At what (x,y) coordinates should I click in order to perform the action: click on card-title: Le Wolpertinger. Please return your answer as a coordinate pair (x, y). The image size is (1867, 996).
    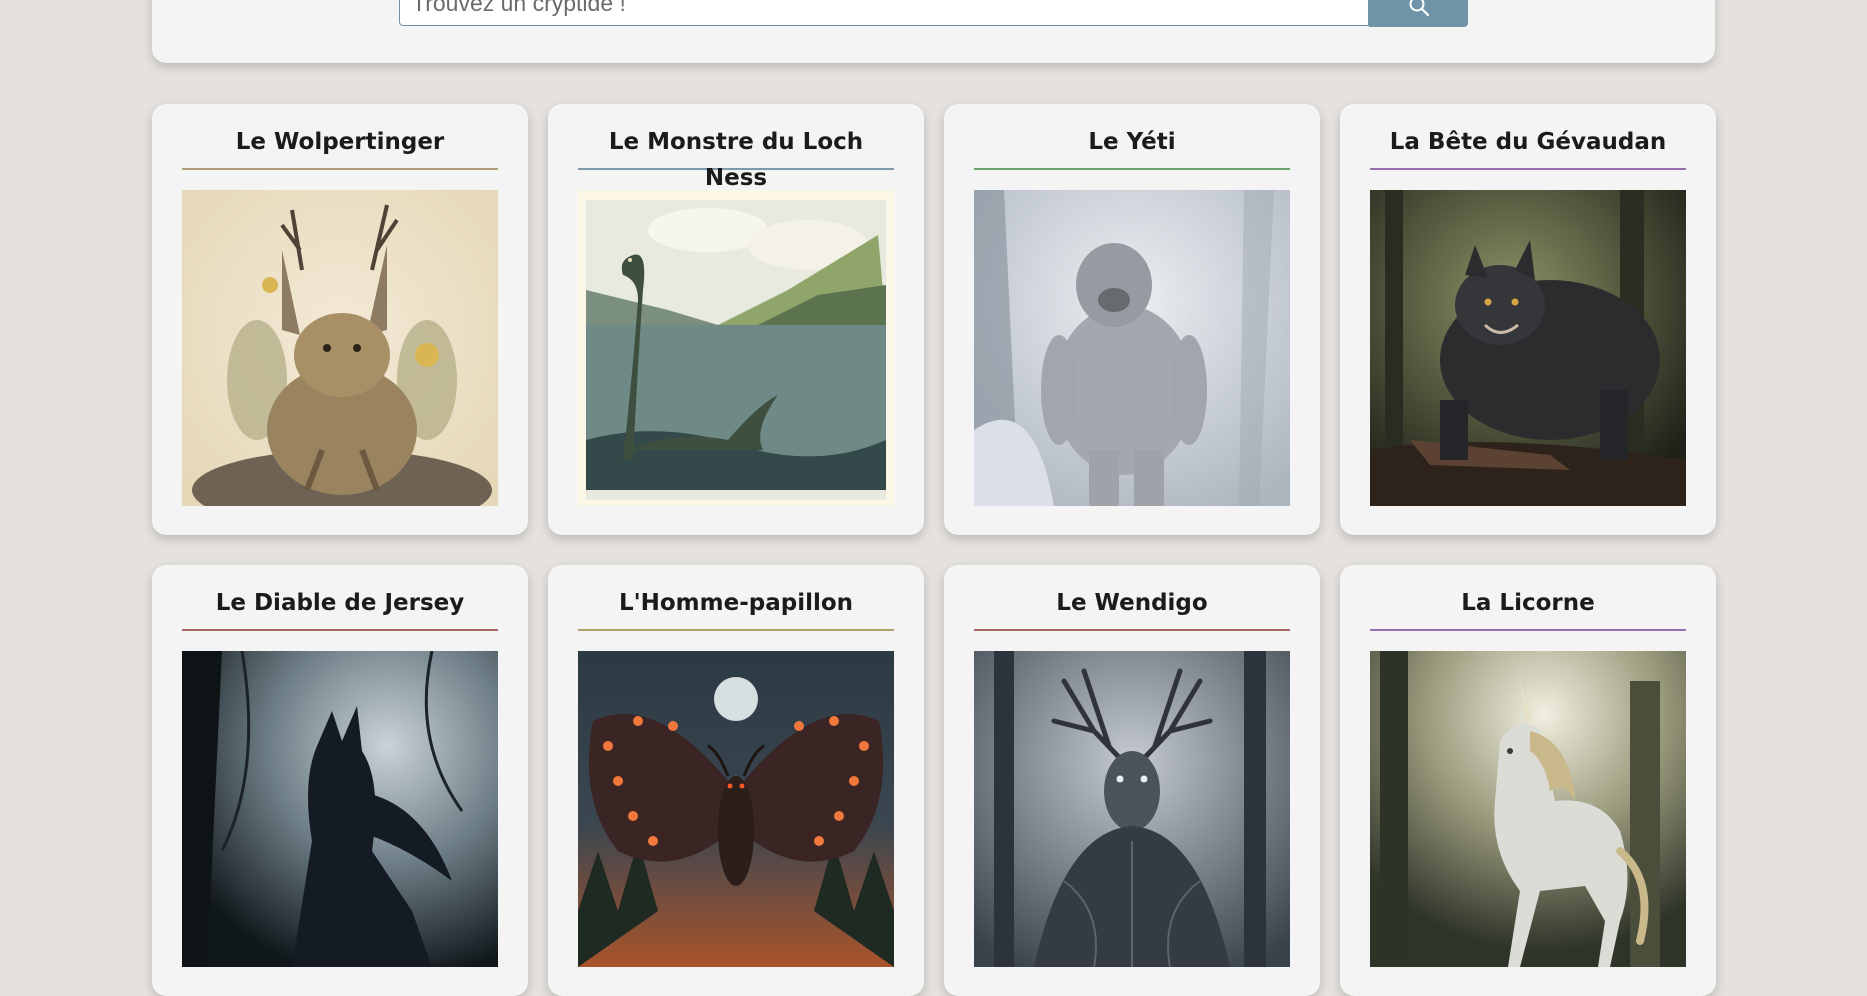
    Looking at the image, I should click on (340, 137).